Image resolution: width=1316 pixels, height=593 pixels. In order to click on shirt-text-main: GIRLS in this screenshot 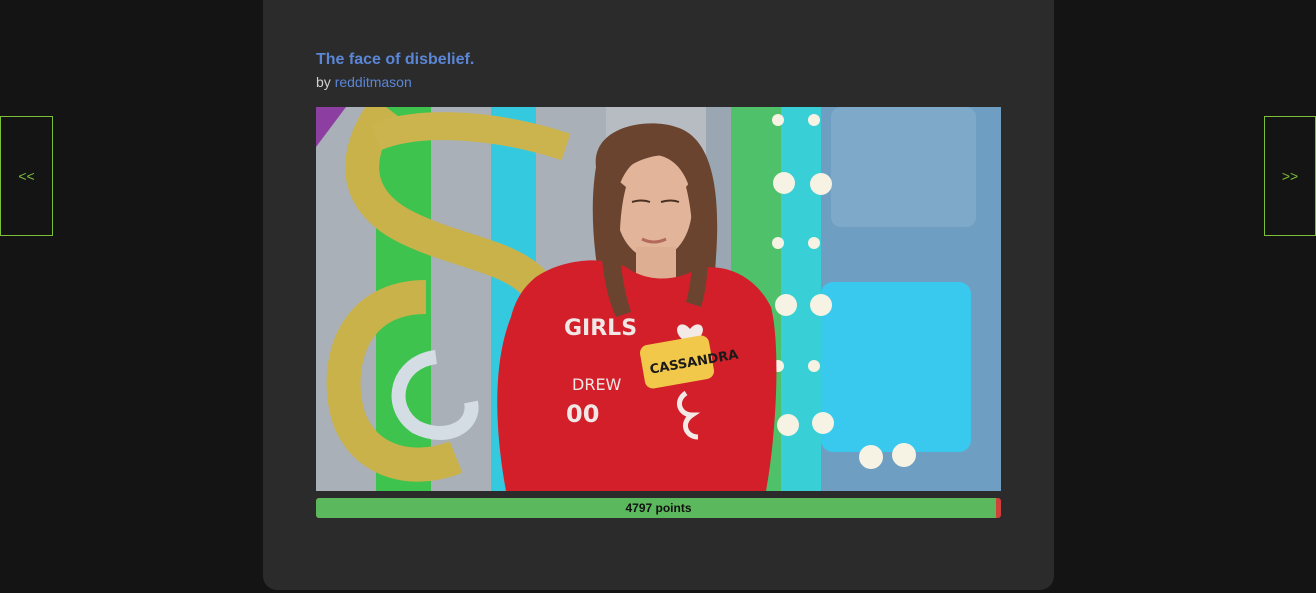, I will do `click(600, 328)`.